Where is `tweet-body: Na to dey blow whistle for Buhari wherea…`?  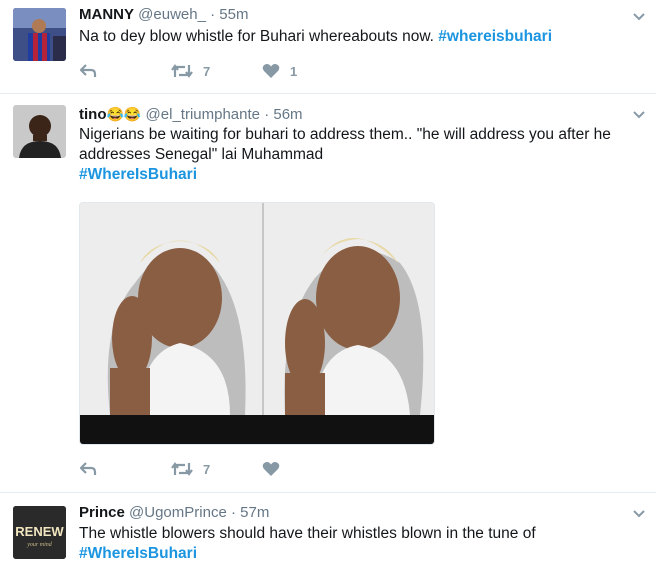 tweet-body: Na to dey blow whistle for Buhari wherea… is located at coordinates (256, 36).